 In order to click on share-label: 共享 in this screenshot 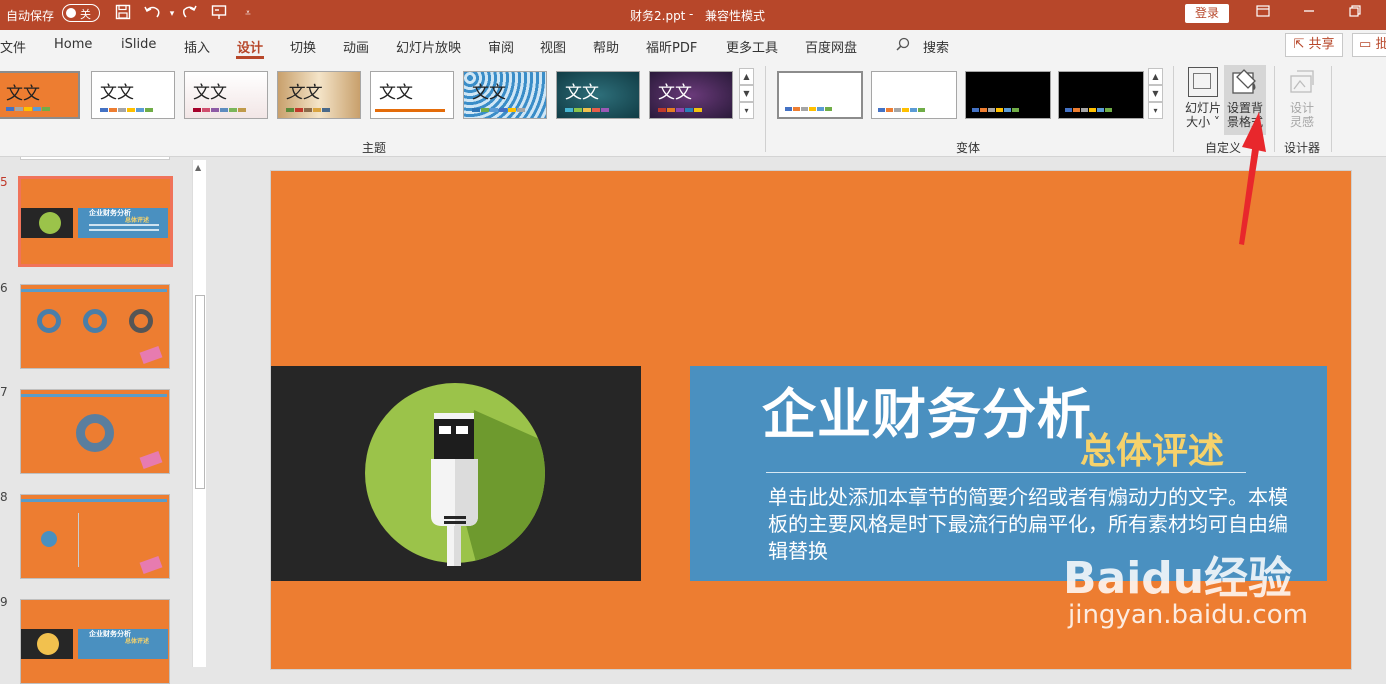, I will do `click(1321, 44)`.